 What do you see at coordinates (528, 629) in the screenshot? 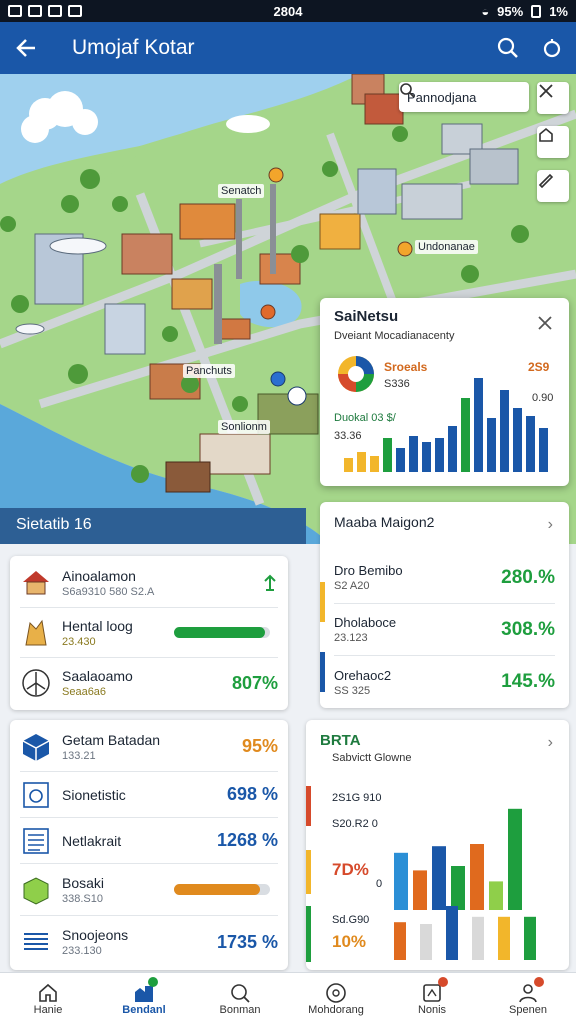
I see `stat-value: 308.%` at bounding box center [528, 629].